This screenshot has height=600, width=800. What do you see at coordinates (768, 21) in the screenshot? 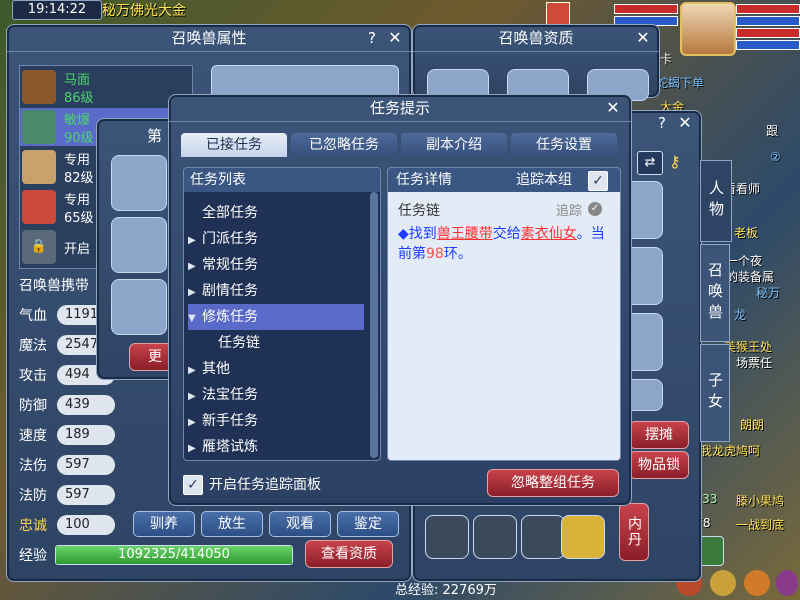
I see `mp-bar` at bounding box center [768, 21].